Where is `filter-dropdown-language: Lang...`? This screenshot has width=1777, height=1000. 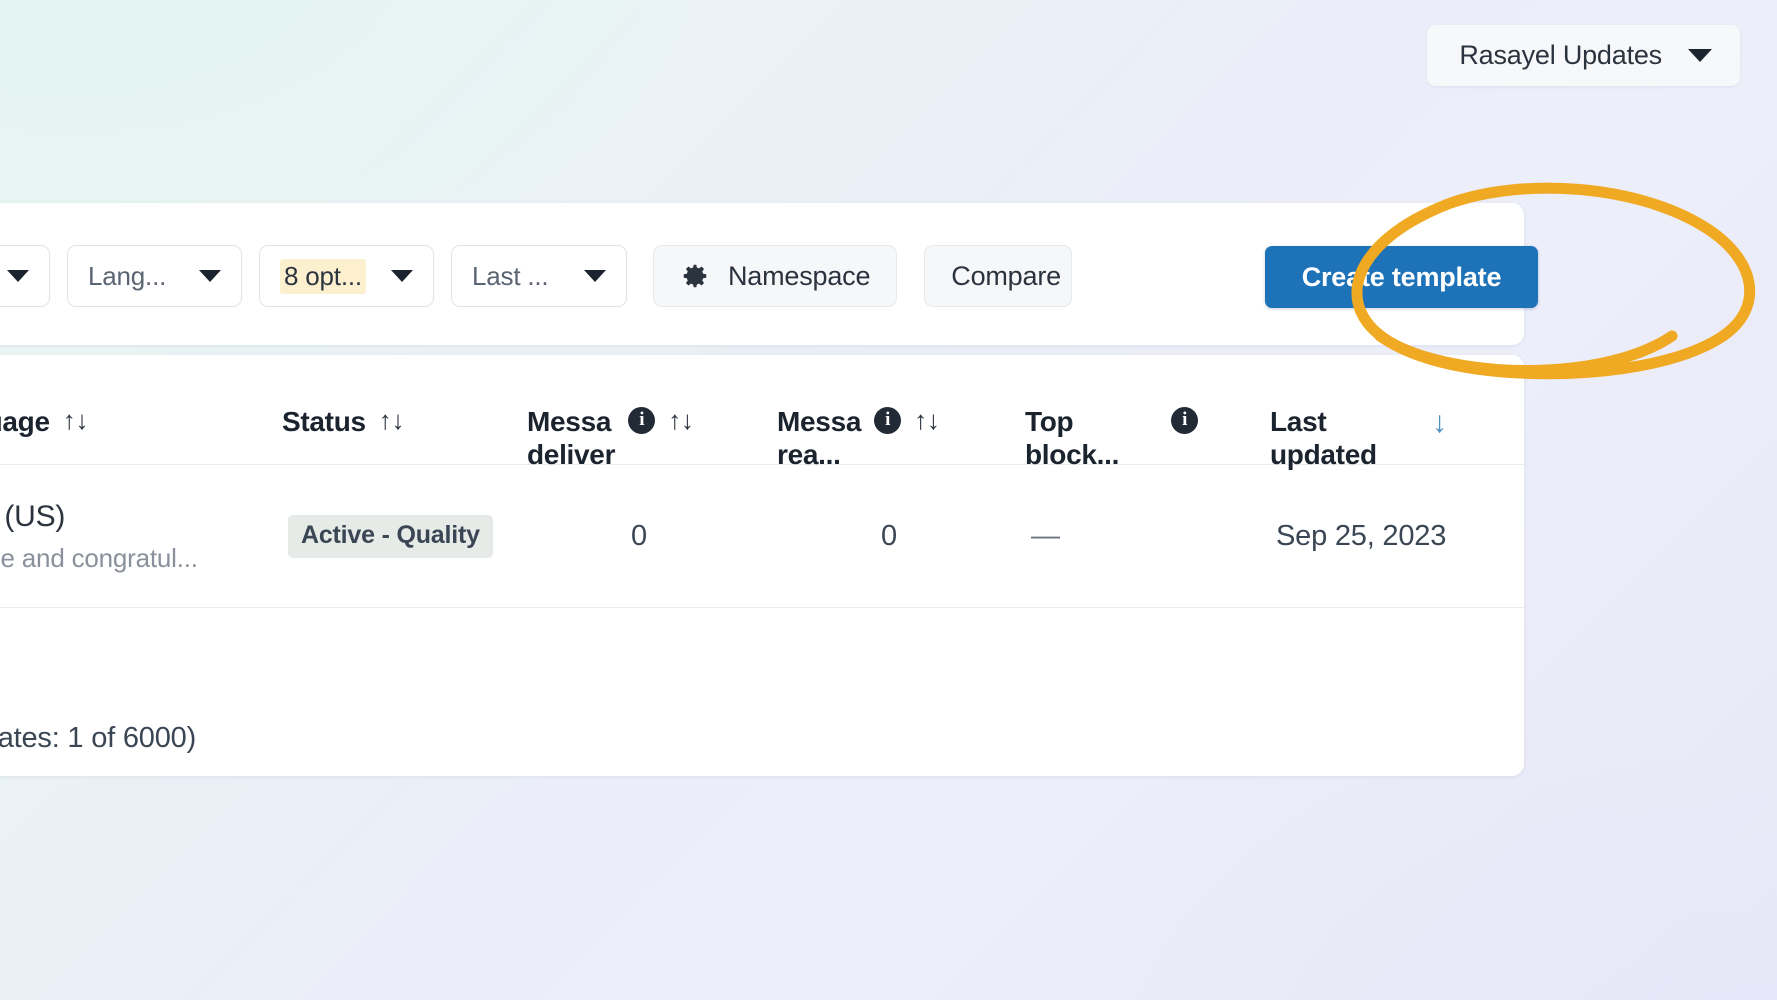
filter-dropdown-language: Lang... is located at coordinates (154, 276).